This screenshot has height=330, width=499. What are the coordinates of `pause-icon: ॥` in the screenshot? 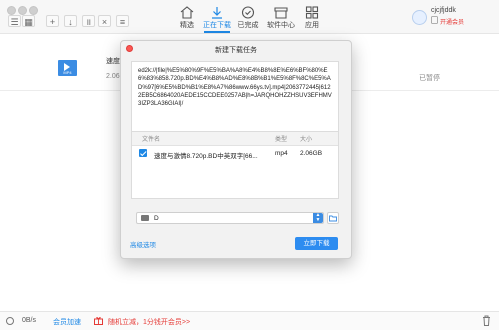 It's located at (88, 21).